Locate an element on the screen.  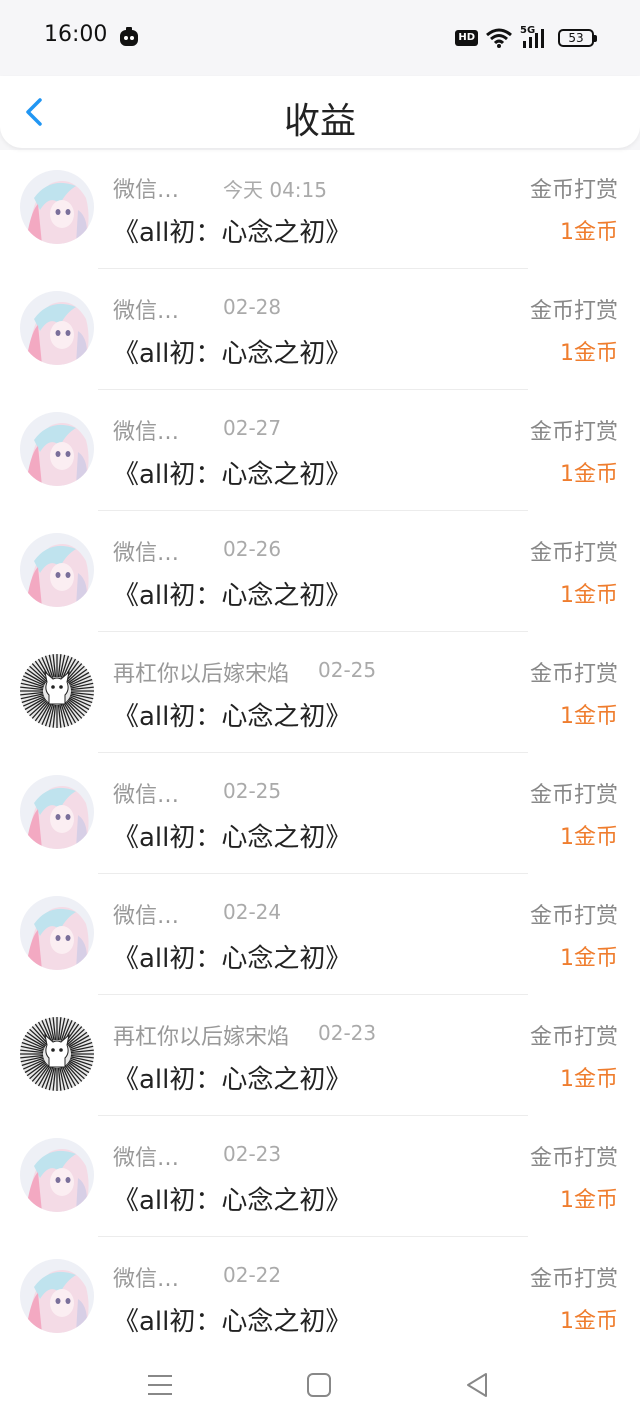
reward-date: 02-26 is located at coordinates (252, 549).